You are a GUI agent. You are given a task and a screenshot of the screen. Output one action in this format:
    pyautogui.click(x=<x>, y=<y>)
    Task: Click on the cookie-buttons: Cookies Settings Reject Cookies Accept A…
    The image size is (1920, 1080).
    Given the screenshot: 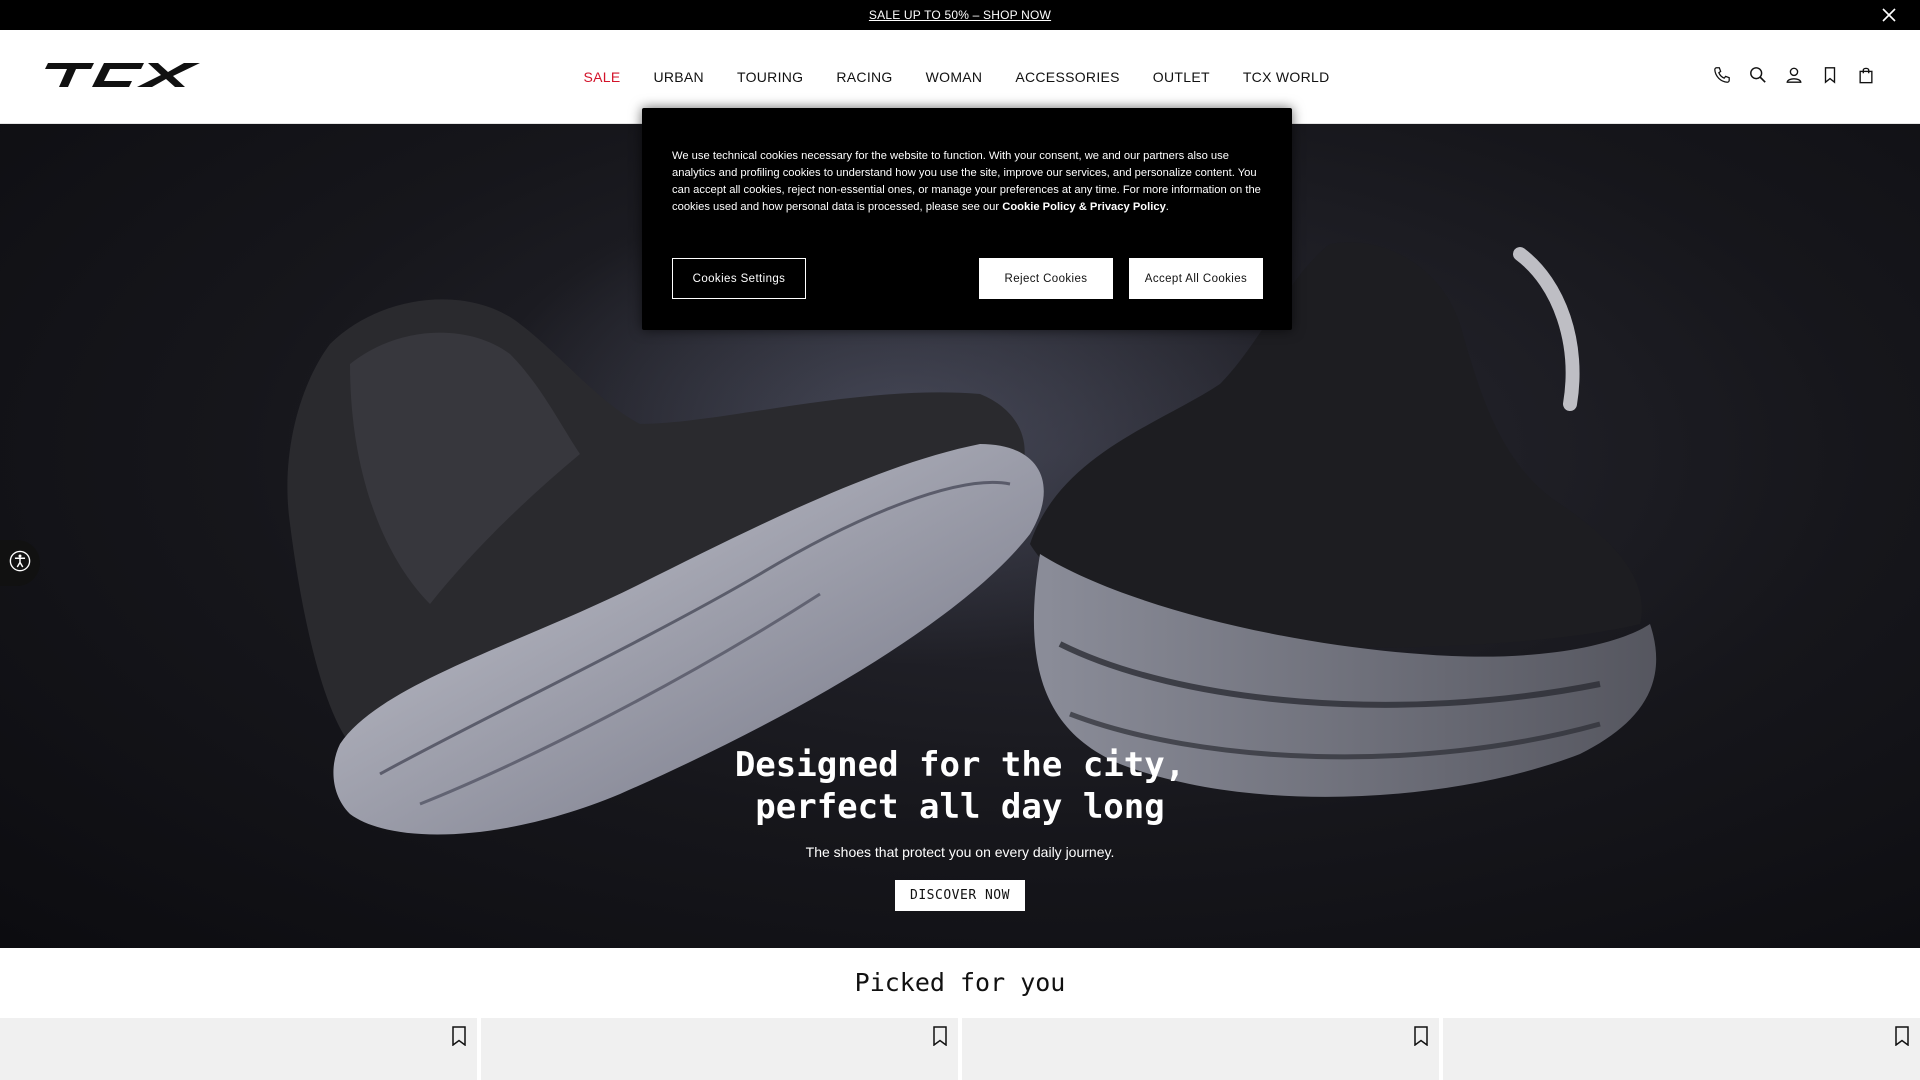 What is the action you would take?
    pyautogui.click(x=967, y=278)
    